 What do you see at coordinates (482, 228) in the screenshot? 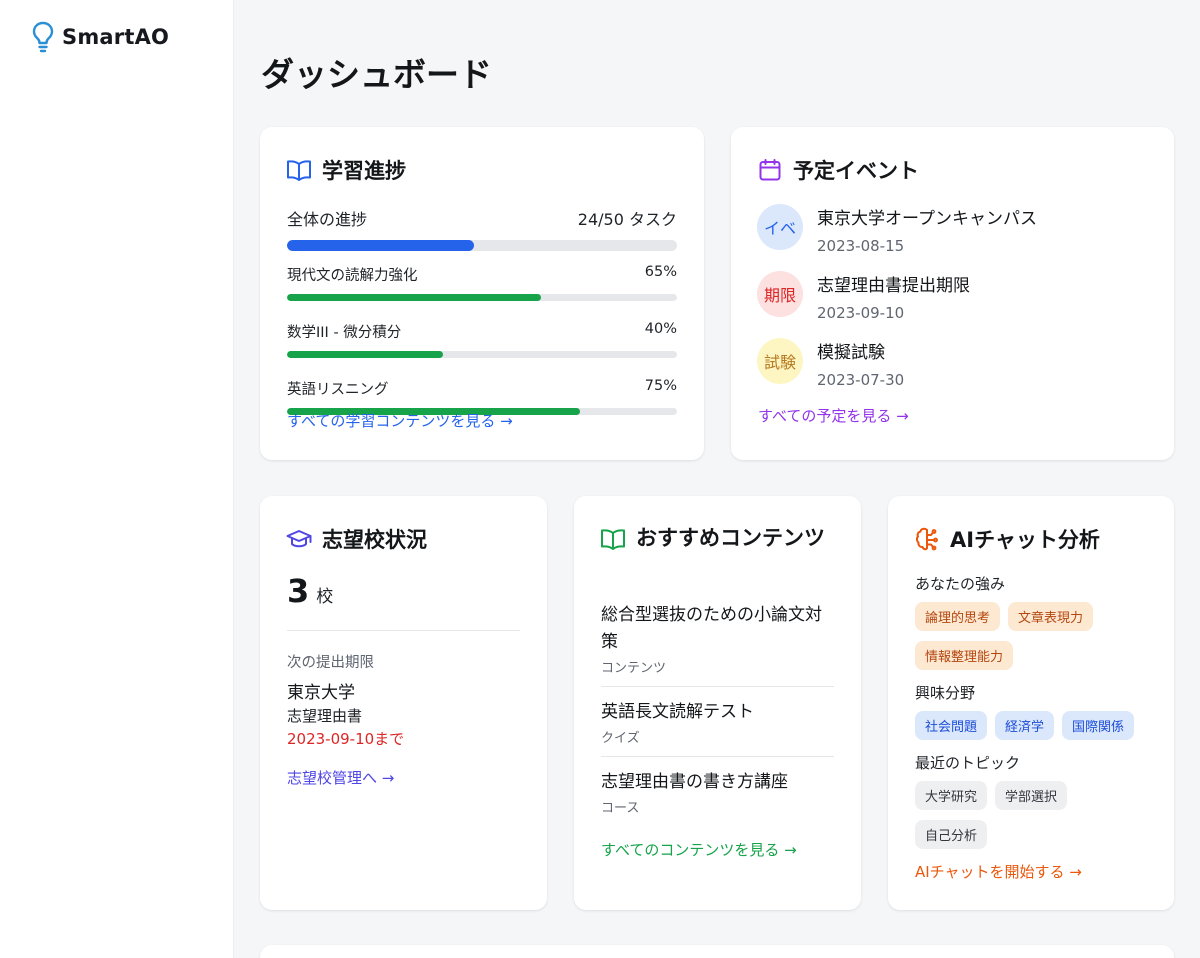
I see `overall-progress: 全体の進捗 24/50 タスク` at bounding box center [482, 228].